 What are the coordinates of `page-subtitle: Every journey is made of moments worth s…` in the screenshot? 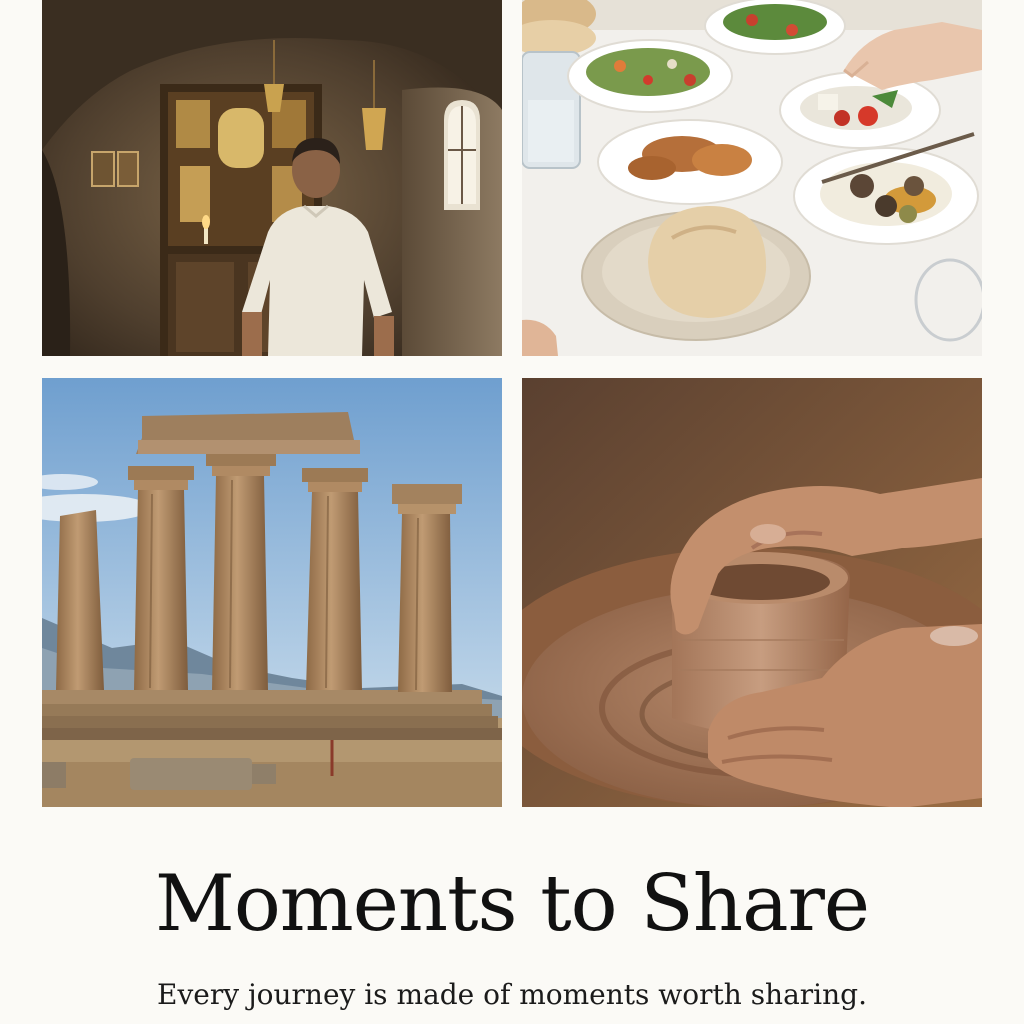 It's located at (512, 994).